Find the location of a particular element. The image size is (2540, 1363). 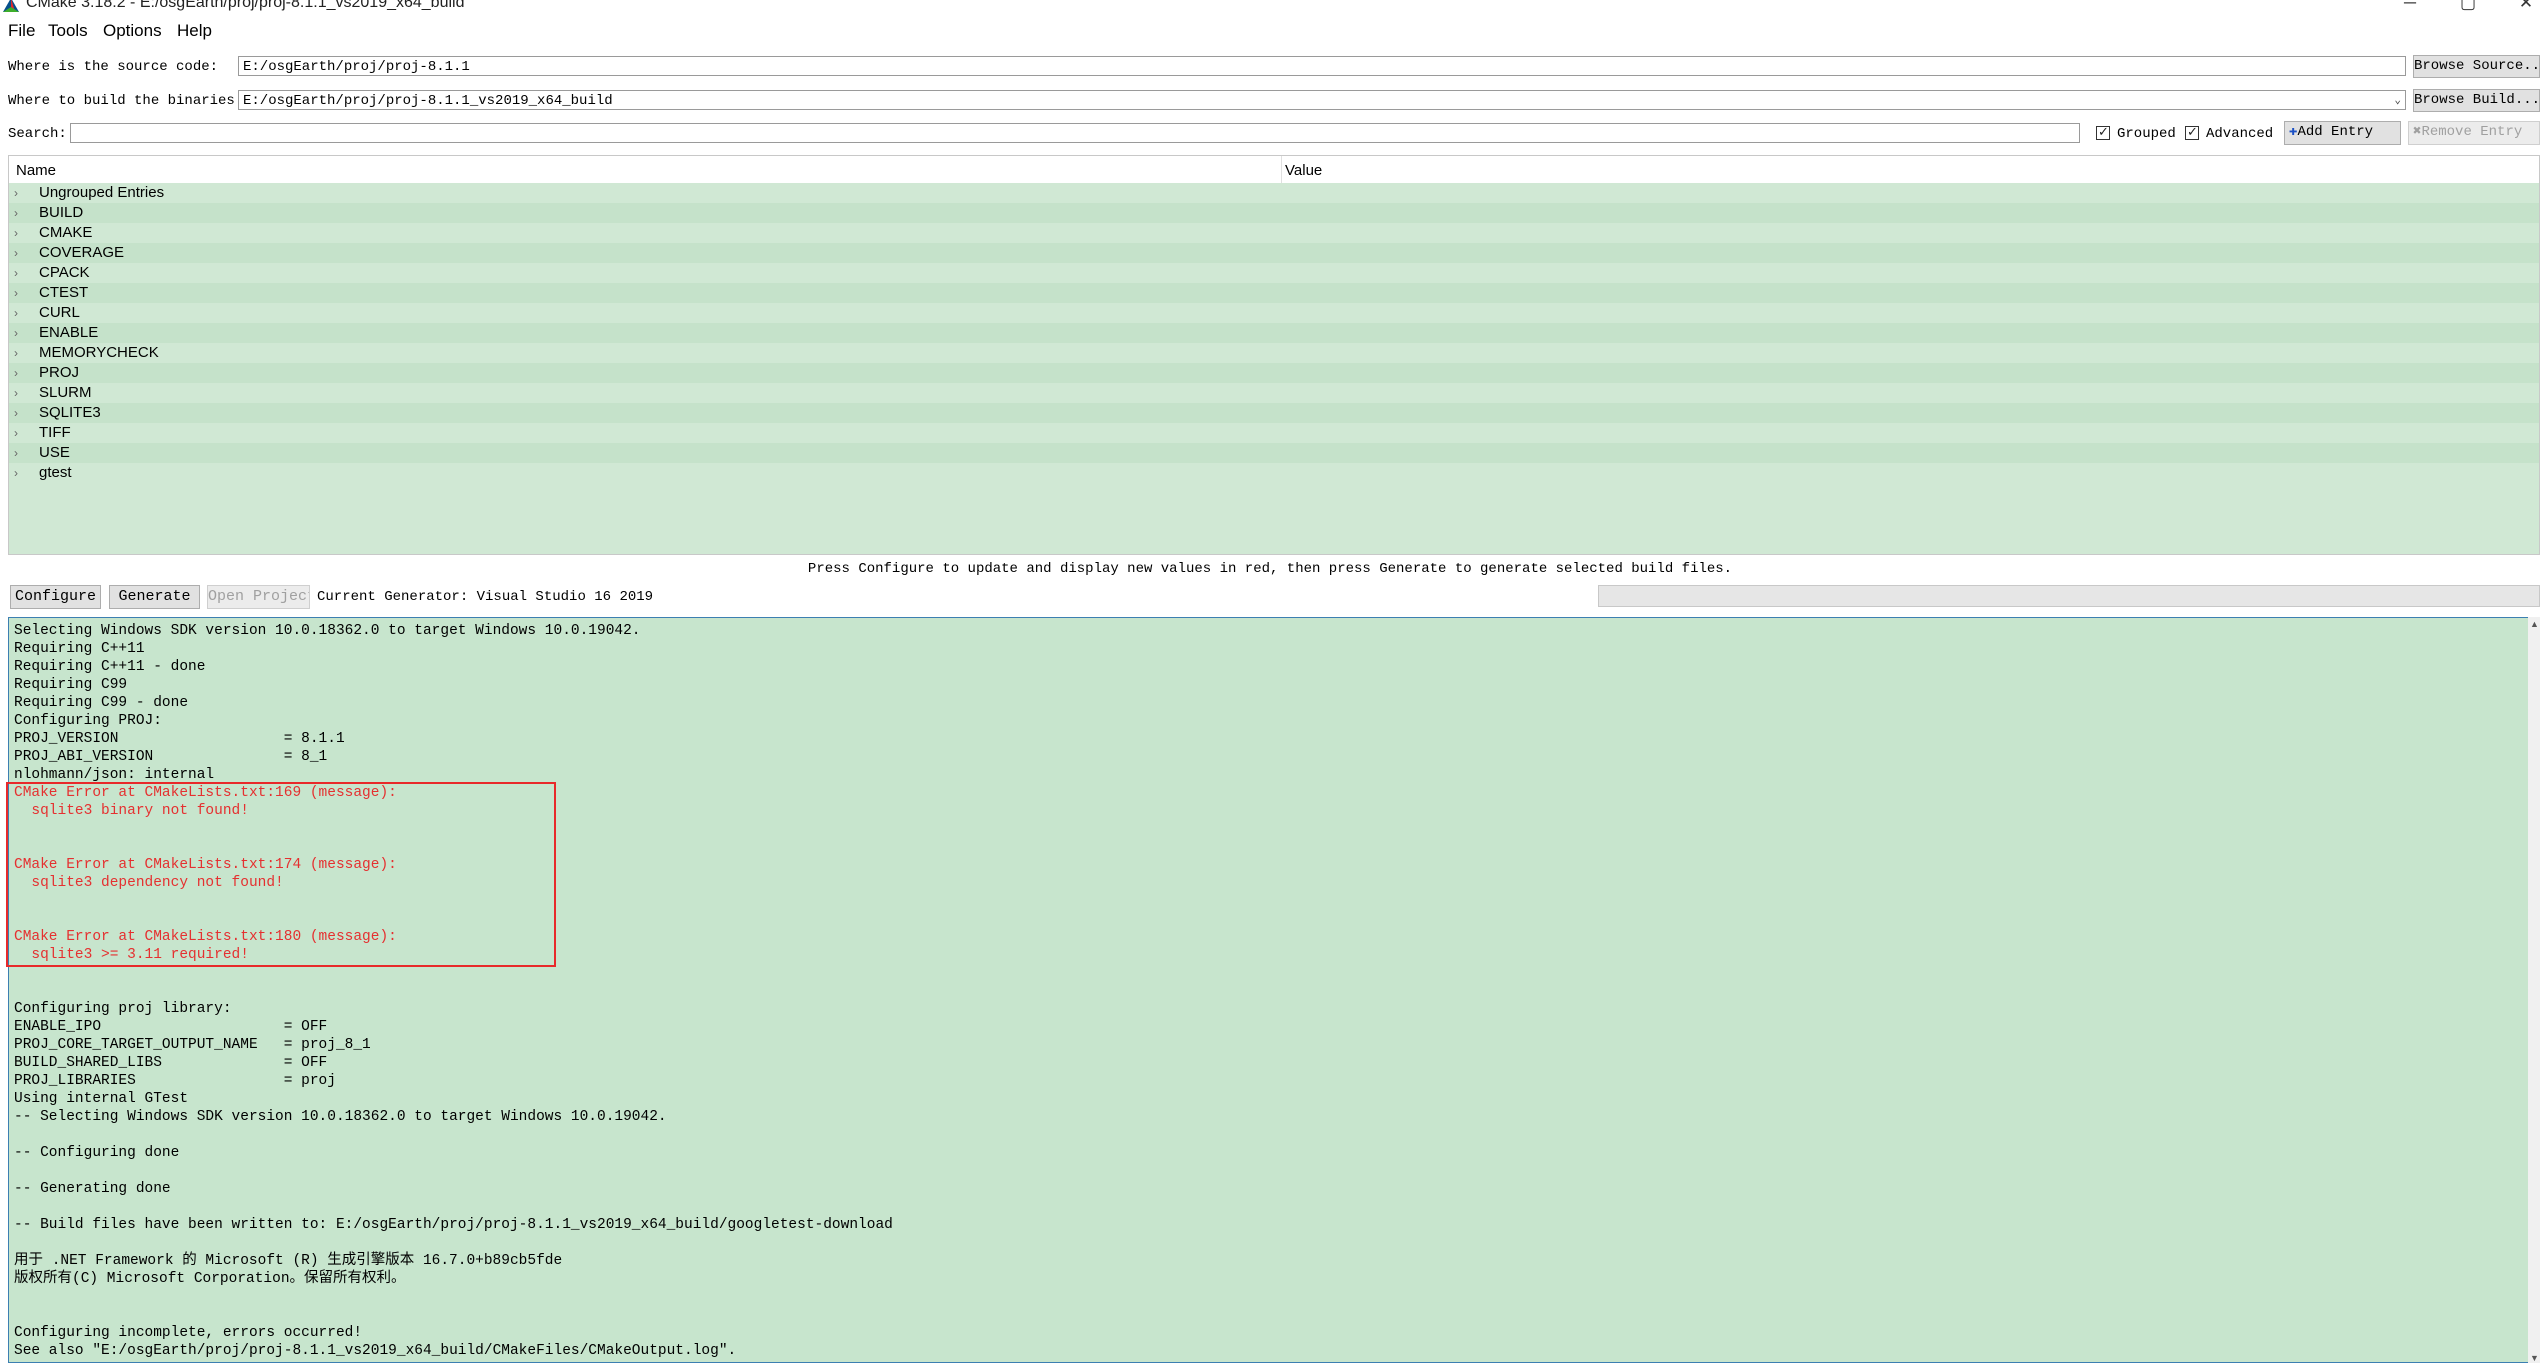

build-label: Where to build the binaries: is located at coordinates (126, 101).